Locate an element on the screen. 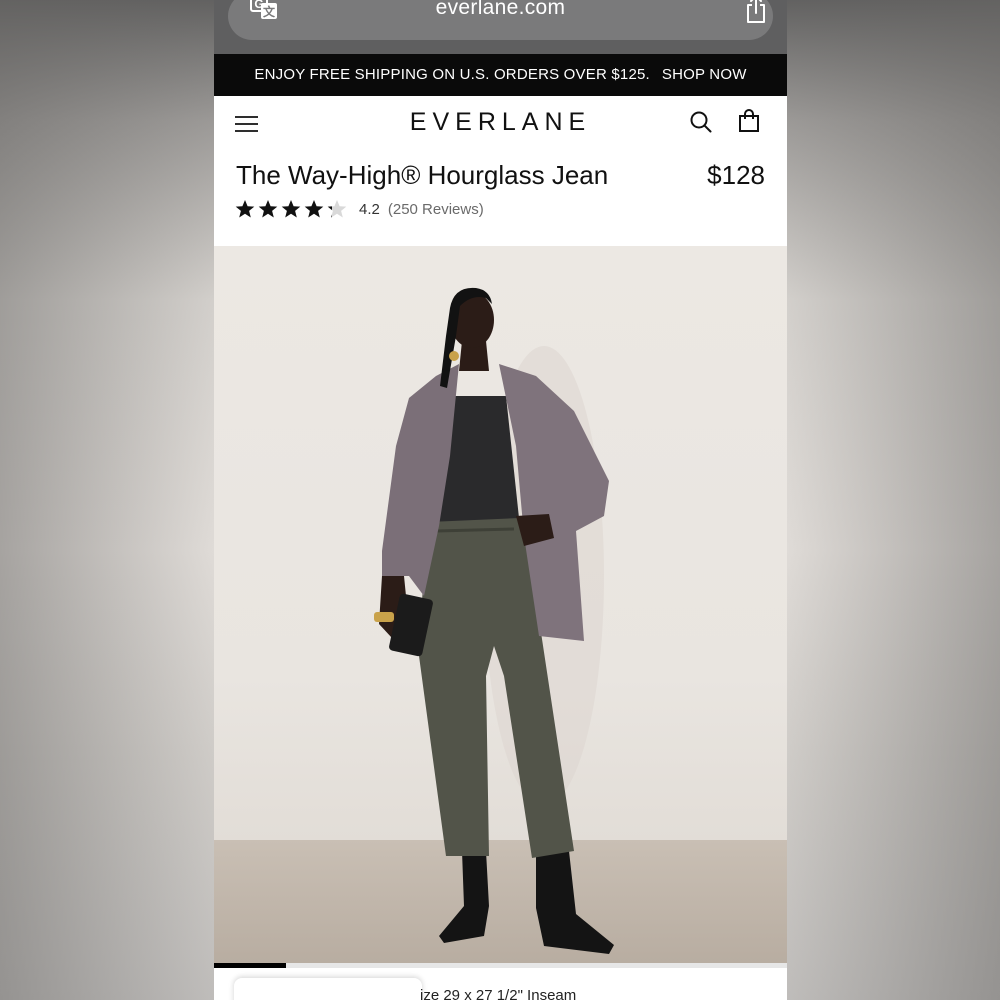  site-header: EVERLANE is located at coordinates (500, 124).